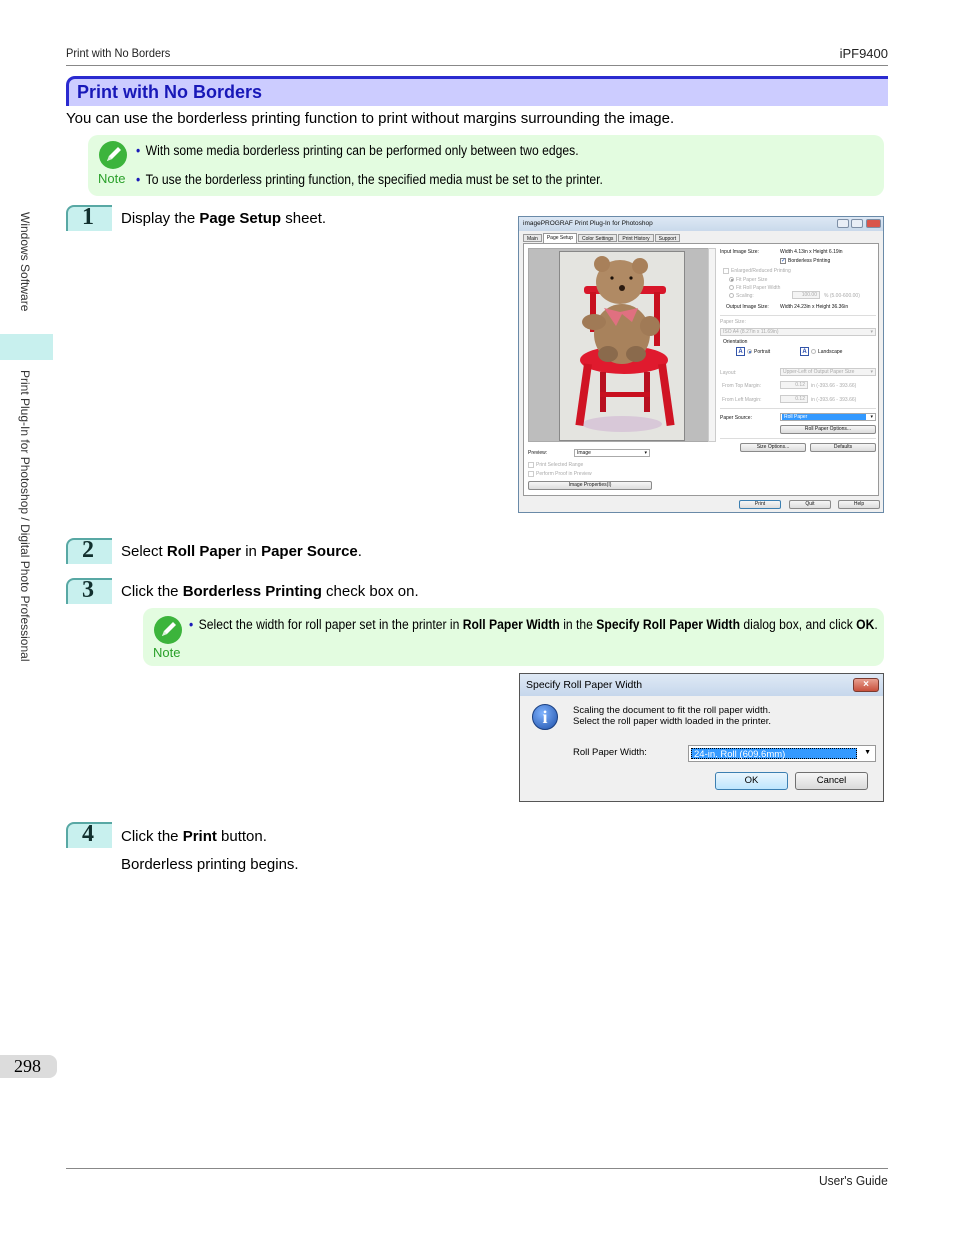 This screenshot has height=1235, width=954. Describe the element at coordinates (843, 447) in the screenshot. I see `defaults-button: Defaults` at that location.